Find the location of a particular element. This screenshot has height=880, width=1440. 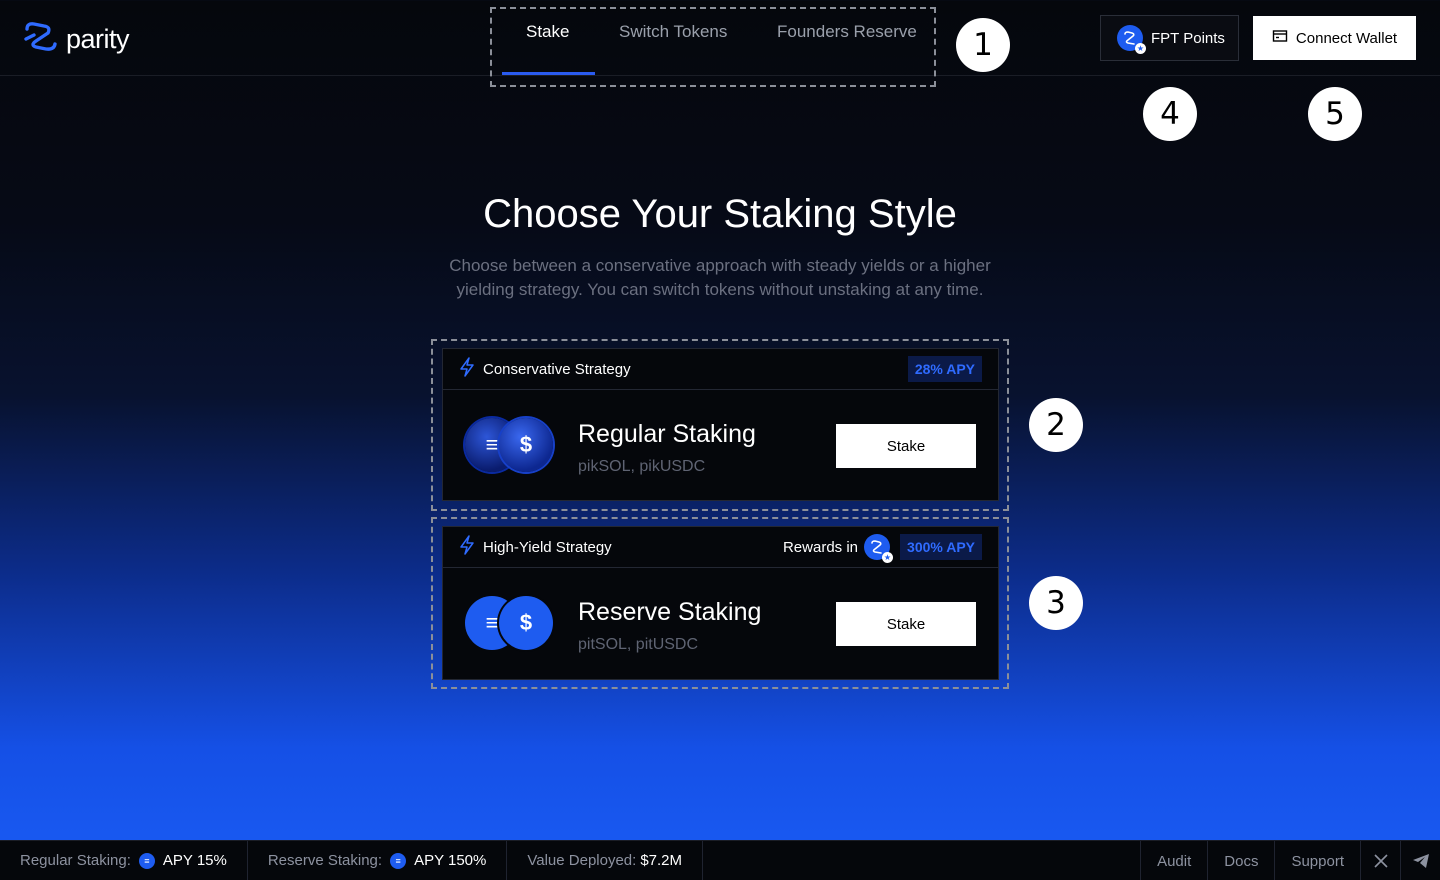

card-tokens: pitSOL, pitUSDC is located at coordinates (638, 644).